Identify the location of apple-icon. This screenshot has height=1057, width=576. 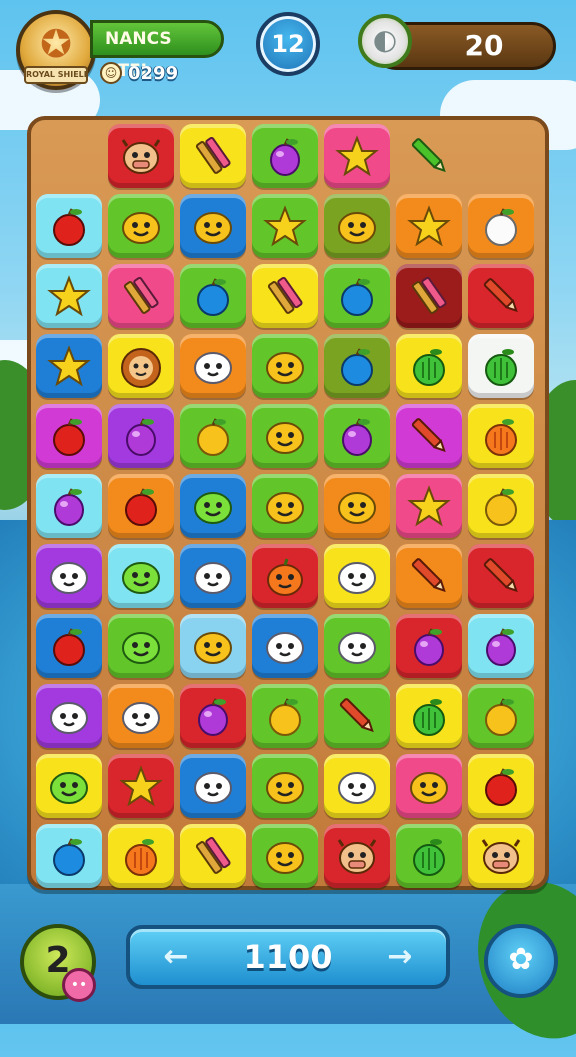
(69, 227).